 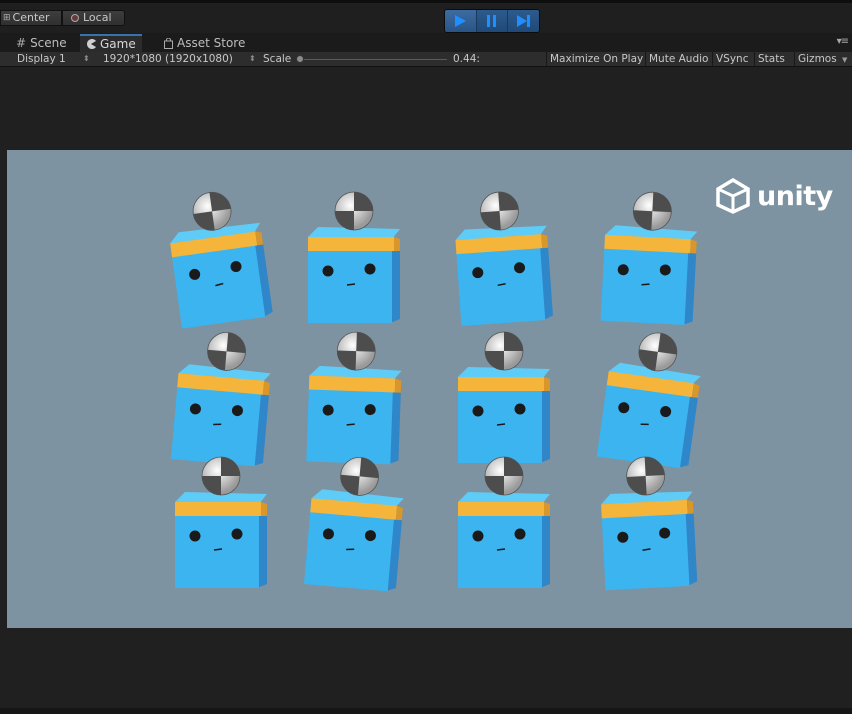 I want to click on tab-asset-store: Asset Store, so click(x=204, y=43).